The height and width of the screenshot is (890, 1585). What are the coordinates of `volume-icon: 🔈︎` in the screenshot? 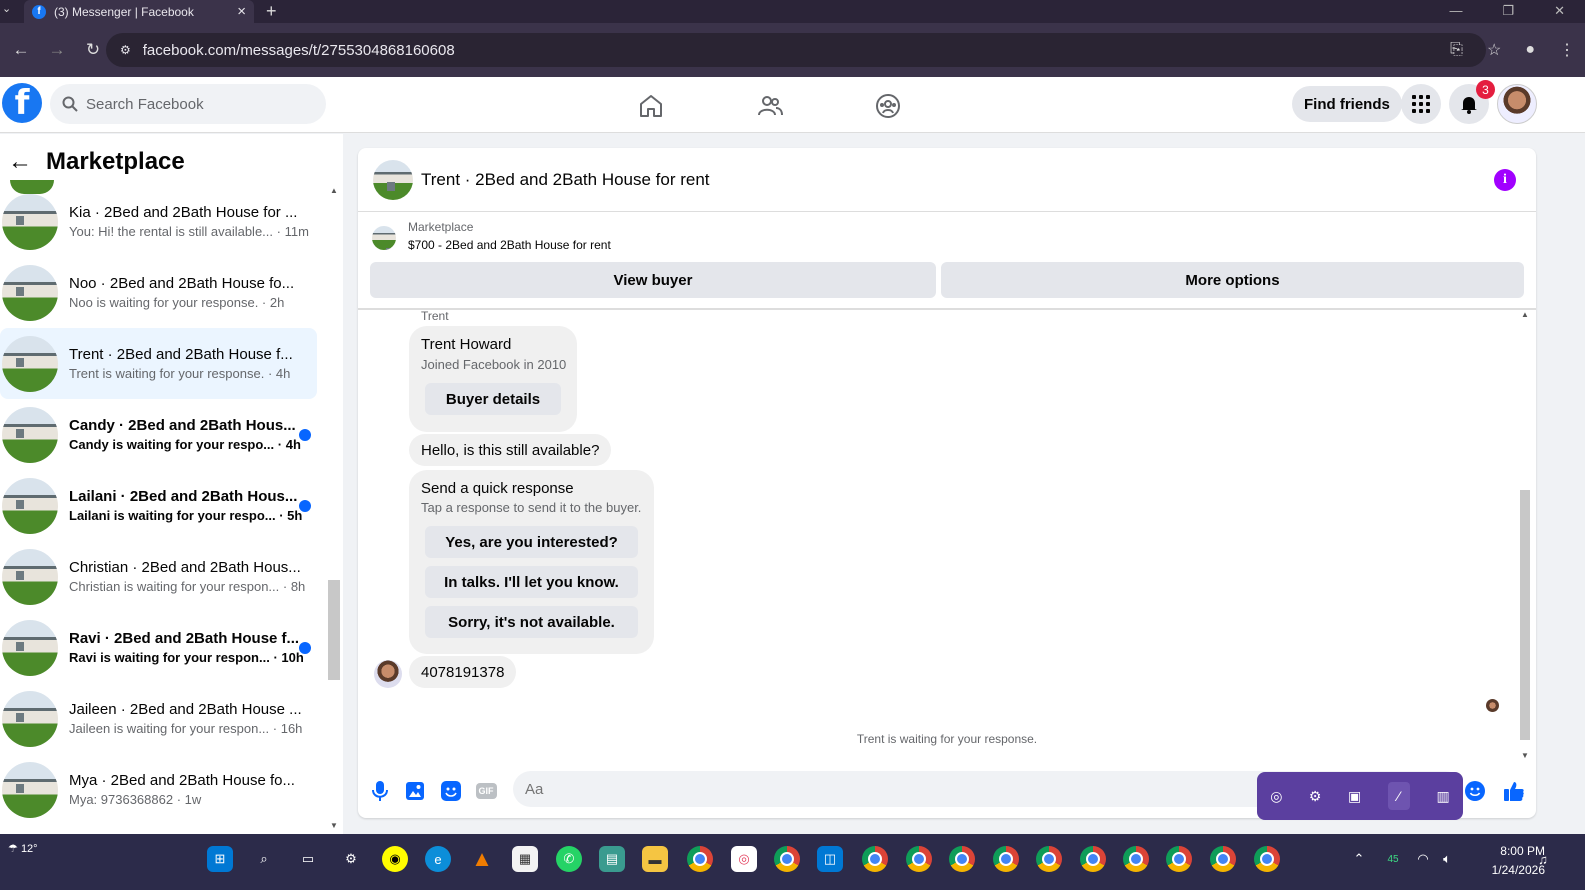 It's located at (1447, 859).